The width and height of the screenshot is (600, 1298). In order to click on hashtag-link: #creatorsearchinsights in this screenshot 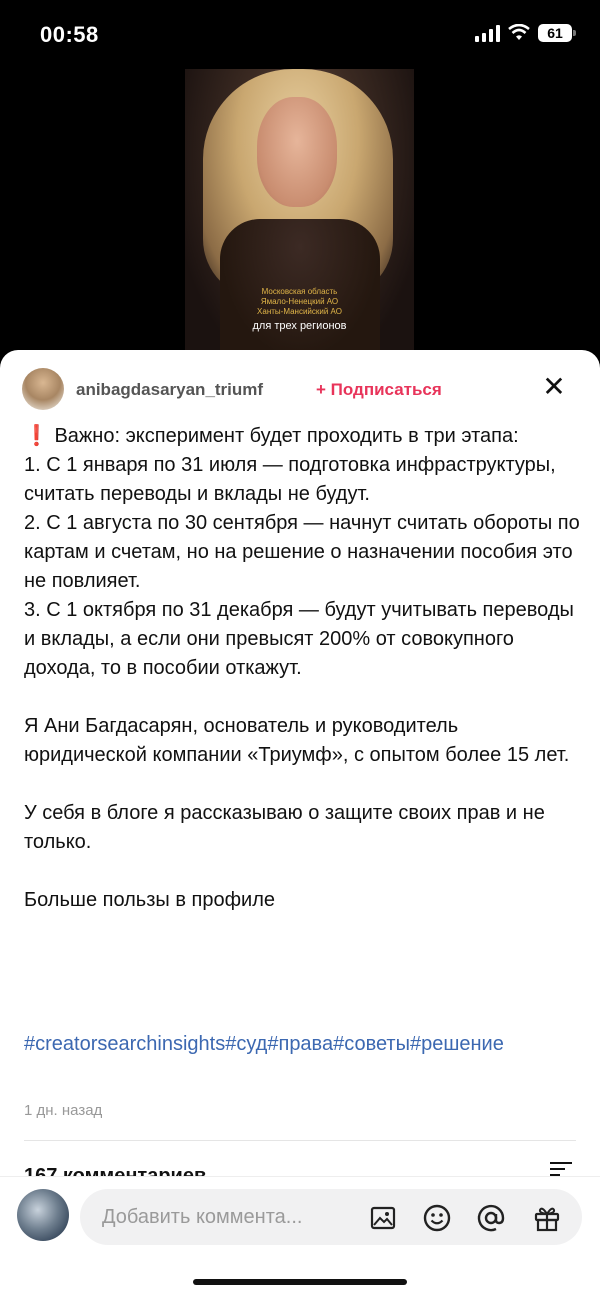, I will do `click(124, 1044)`.